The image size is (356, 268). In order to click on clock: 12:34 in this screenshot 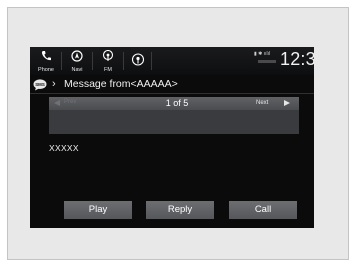, I will do `click(297, 59)`.